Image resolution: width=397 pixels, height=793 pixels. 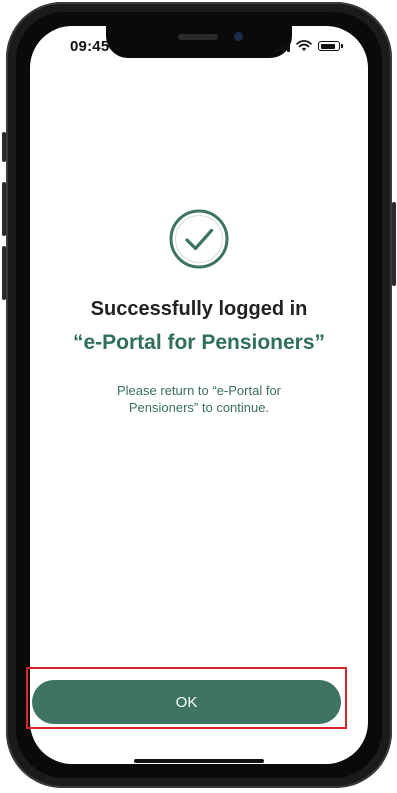 What do you see at coordinates (238, 36) in the screenshot?
I see `front-camera` at bounding box center [238, 36].